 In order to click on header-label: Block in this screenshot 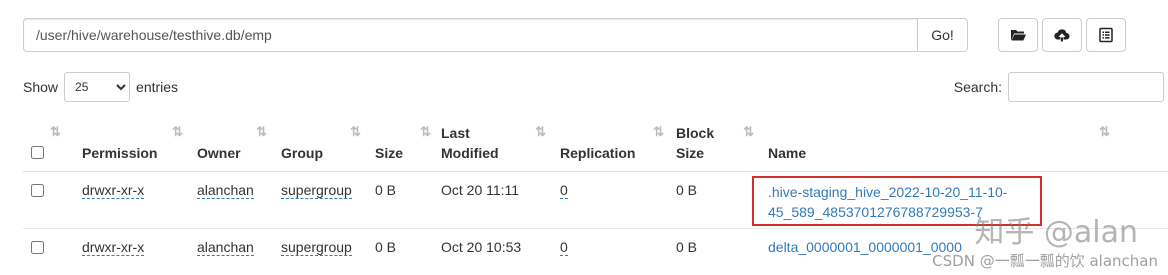, I will do `click(695, 132)`.